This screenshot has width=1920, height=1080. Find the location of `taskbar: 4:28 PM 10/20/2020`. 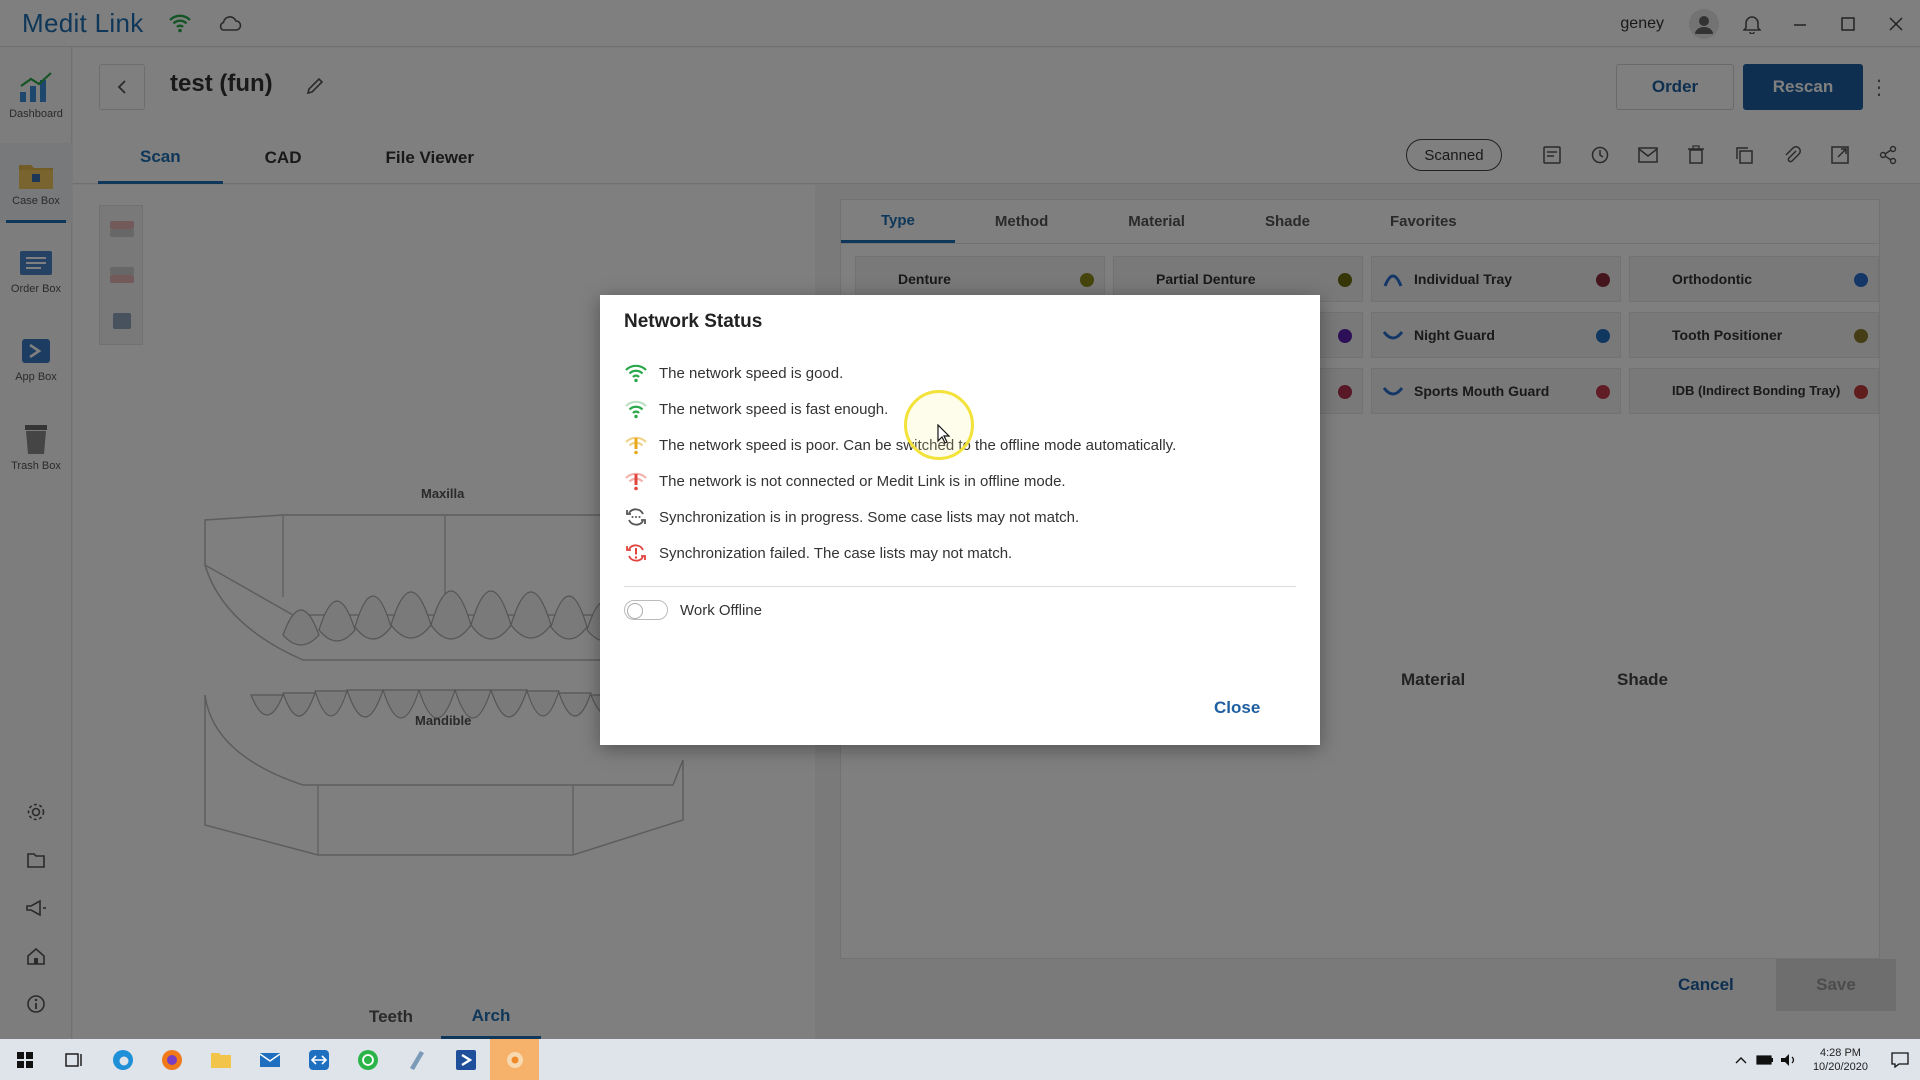

taskbar: 4:28 PM 10/20/2020 is located at coordinates (960, 1059).